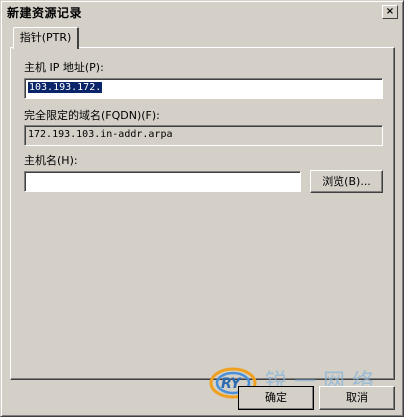 This screenshot has height=417, width=404. I want to click on cancel-button: 取消, so click(357, 398).